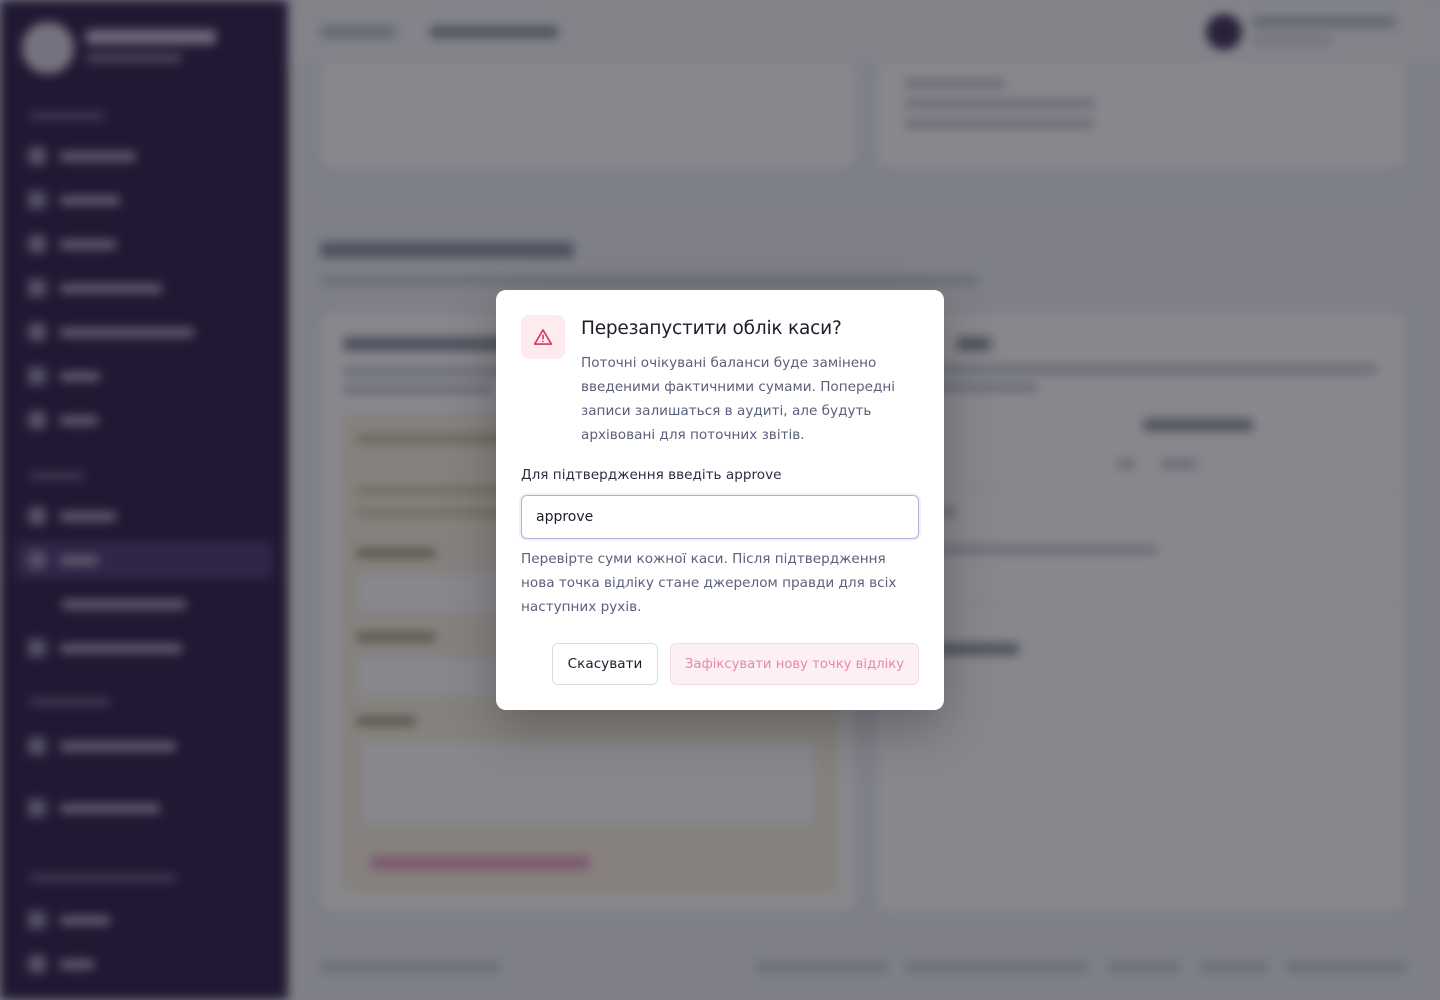 The width and height of the screenshot is (1440, 1000). I want to click on cancel-button: Скасувати, so click(605, 664).